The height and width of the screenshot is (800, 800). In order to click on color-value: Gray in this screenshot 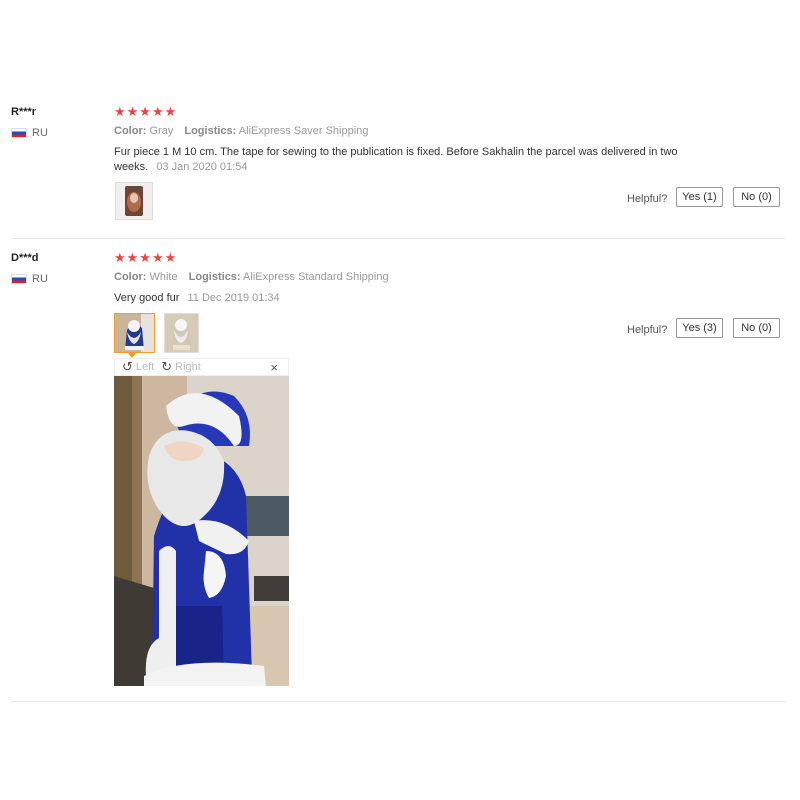, I will do `click(161, 131)`.